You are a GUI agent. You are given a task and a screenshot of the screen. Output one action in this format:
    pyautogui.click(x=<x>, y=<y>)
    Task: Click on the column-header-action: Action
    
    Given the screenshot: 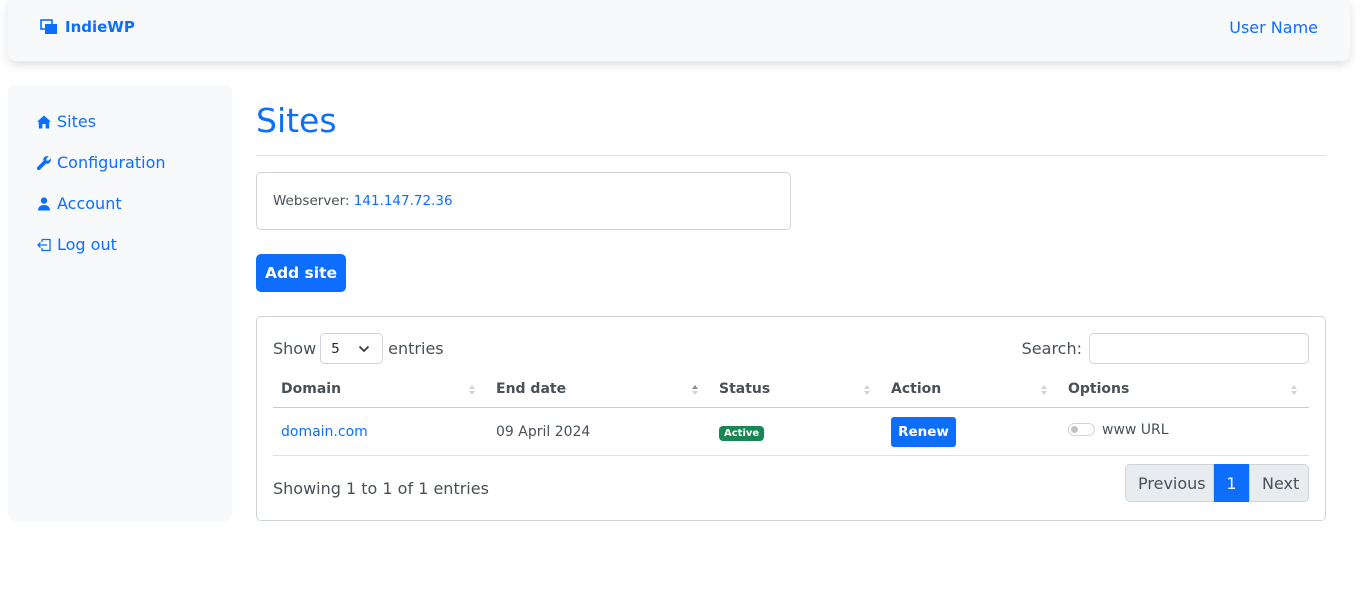 What is the action you would take?
    pyautogui.click(x=916, y=389)
    